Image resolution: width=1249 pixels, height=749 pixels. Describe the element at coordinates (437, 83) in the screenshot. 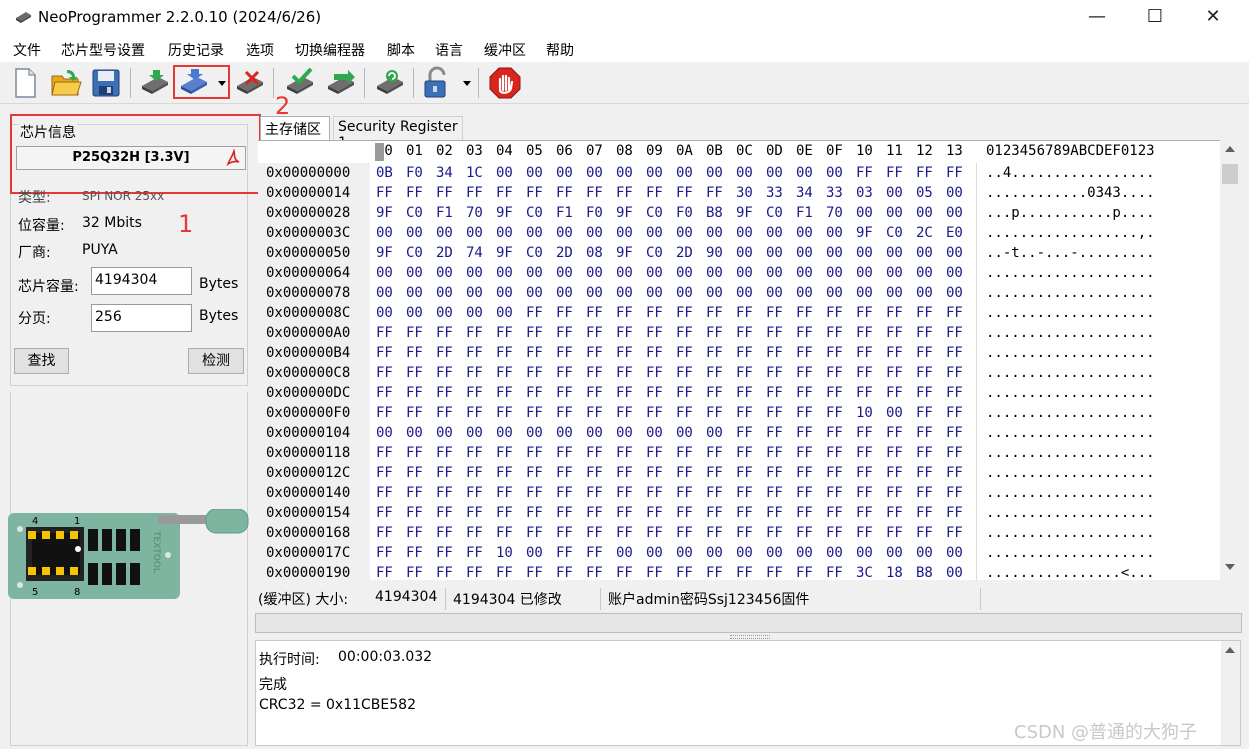

I see `lock-icon` at that location.